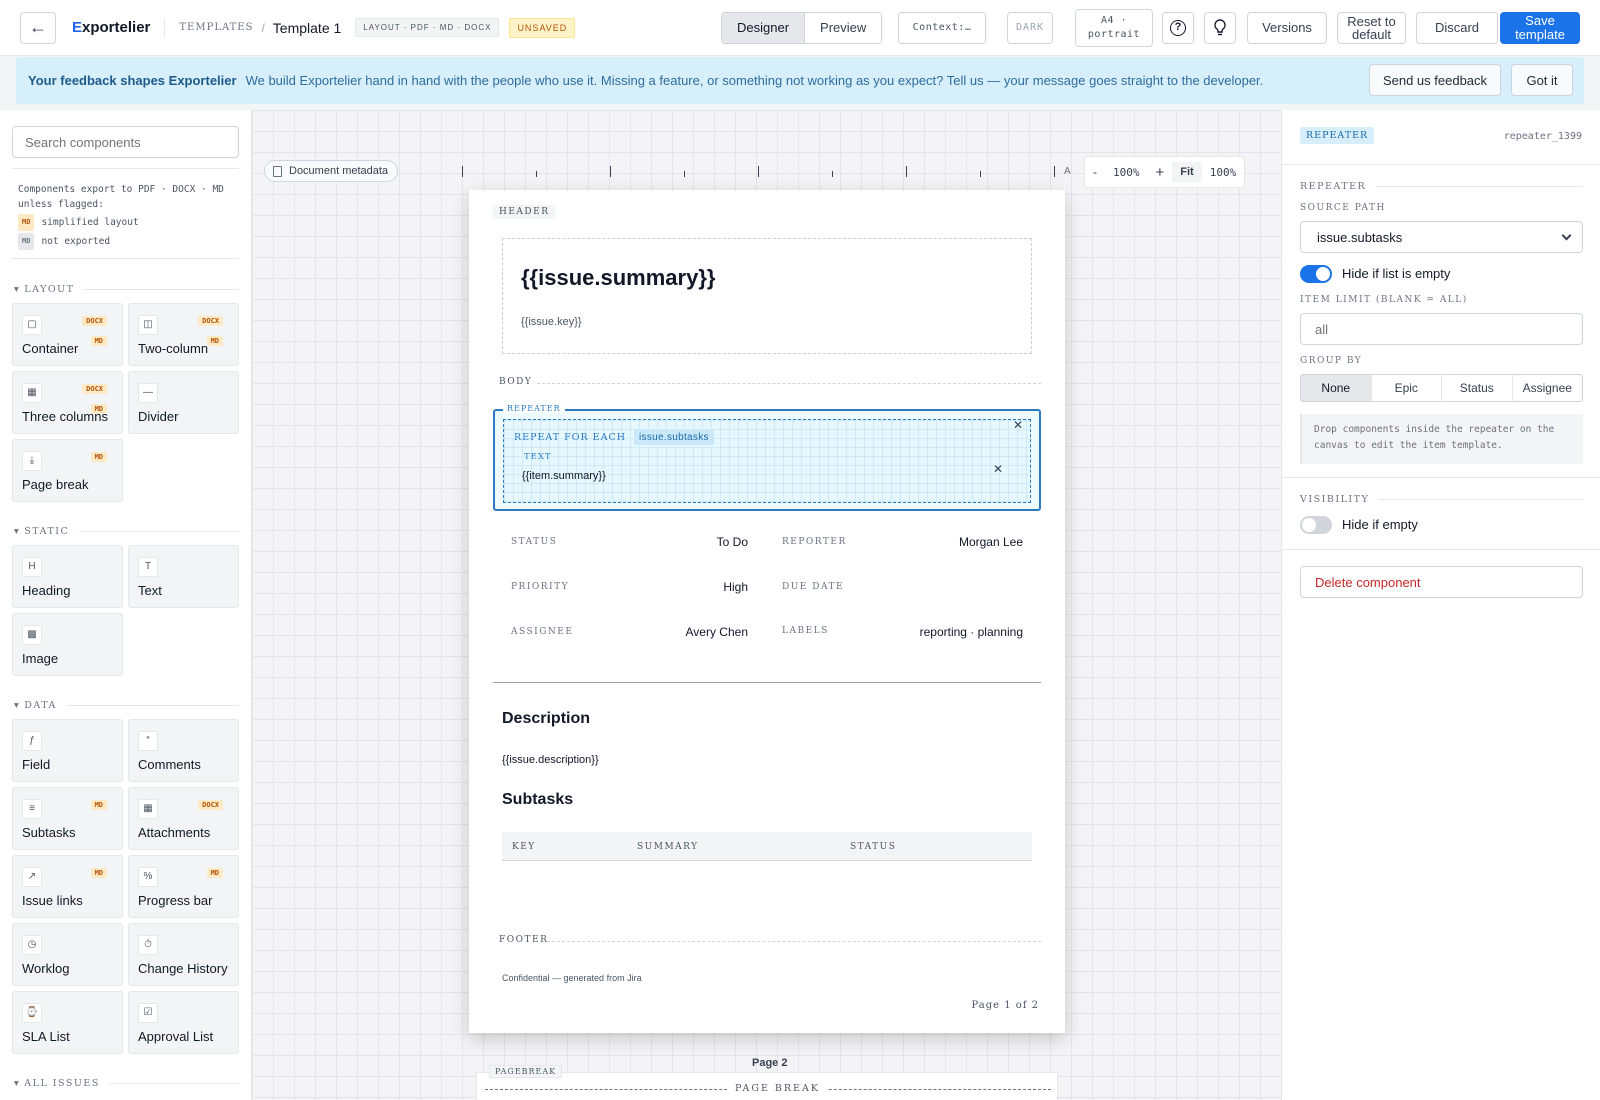  What do you see at coordinates (732, 542) in the screenshot?
I see `status-value: To Do` at bounding box center [732, 542].